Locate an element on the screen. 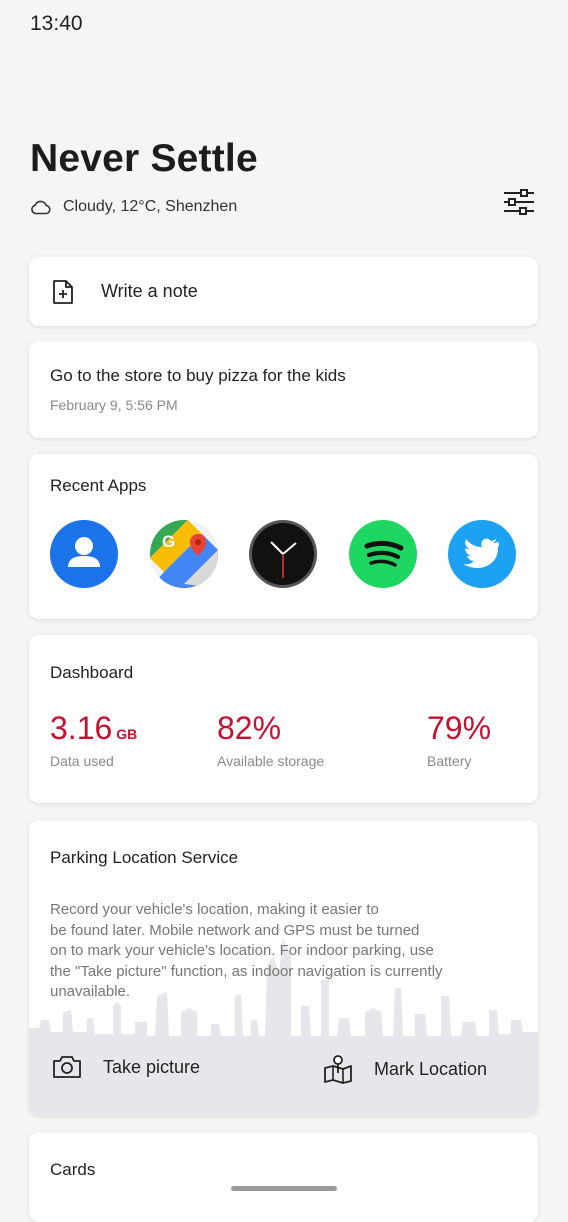 Image resolution: width=568 pixels, height=1222 pixels. svg-text: G is located at coordinates (168, 541).